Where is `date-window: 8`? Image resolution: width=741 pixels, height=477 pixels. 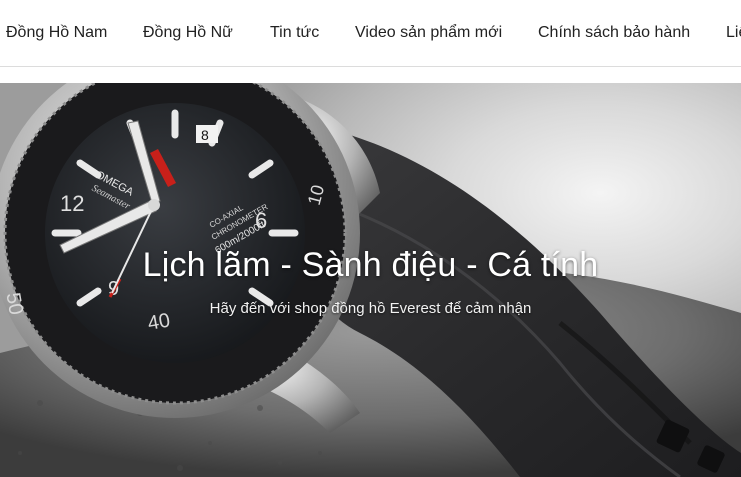 date-window: 8 is located at coordinates (205, 135).